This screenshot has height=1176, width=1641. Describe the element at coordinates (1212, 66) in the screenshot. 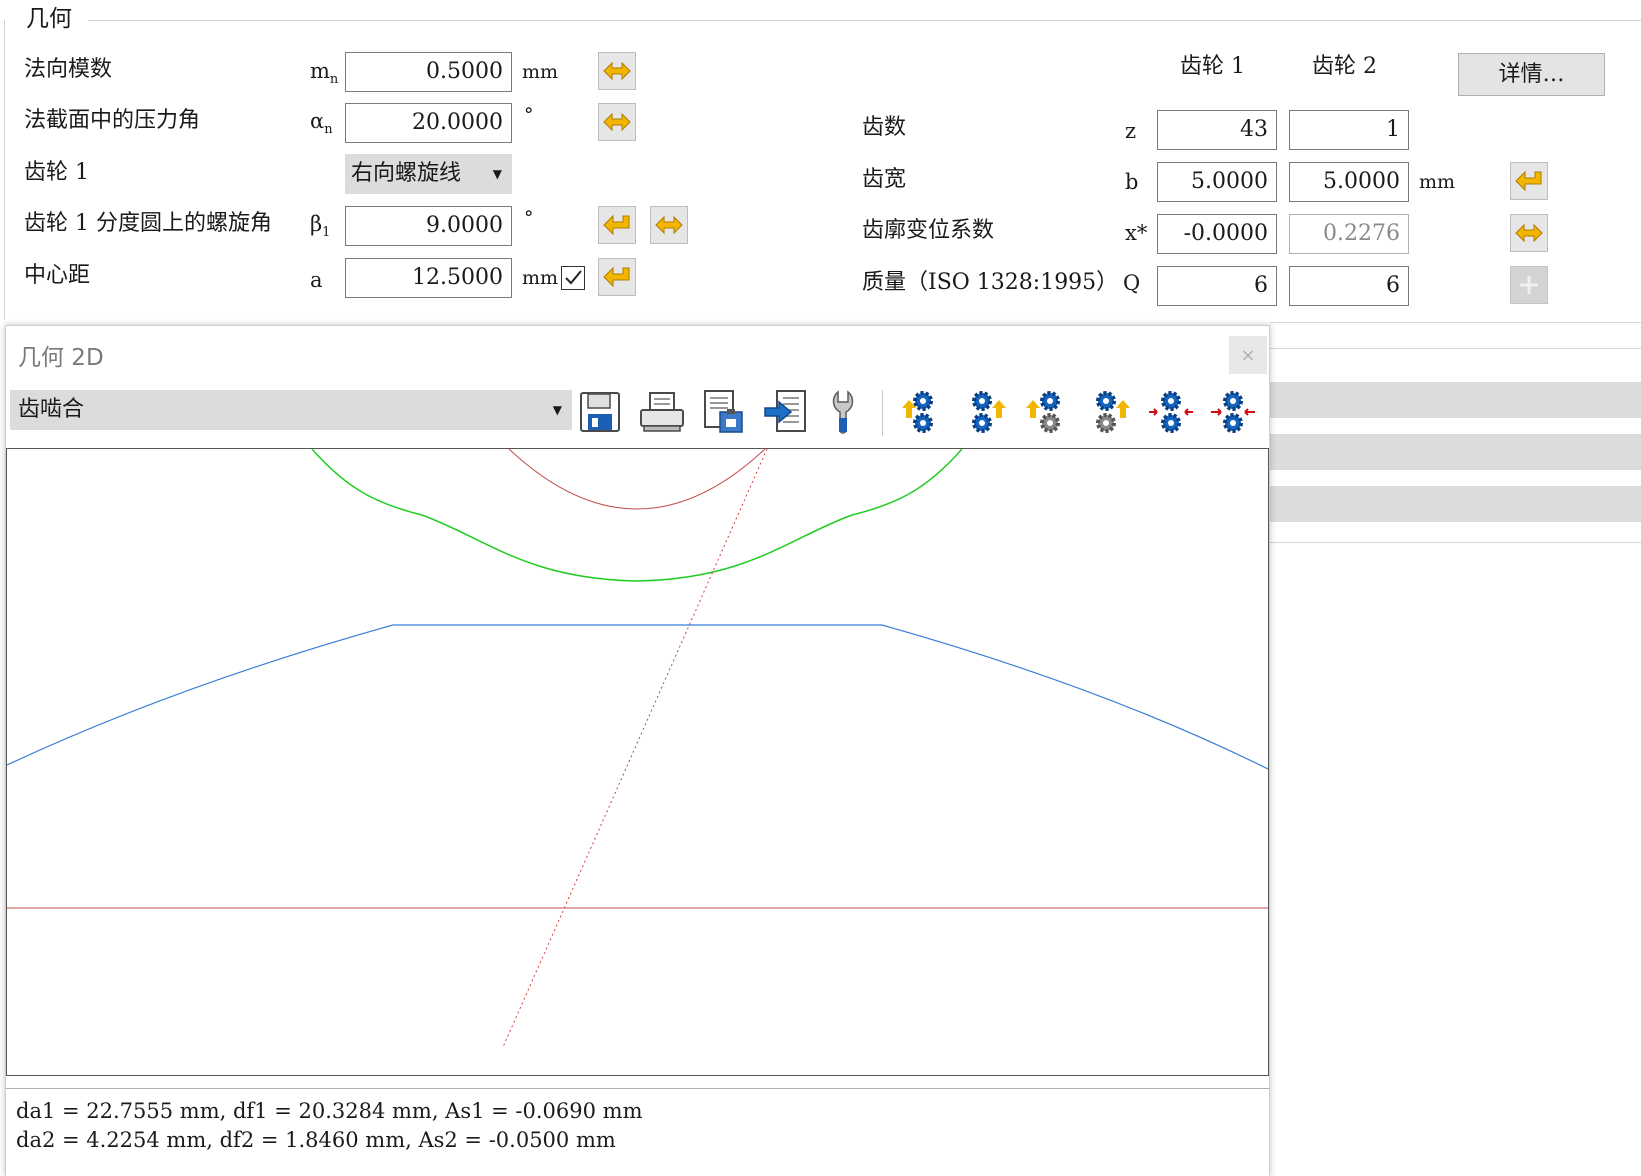

I see `gear1-column-header: 齿轮 1` at that location.